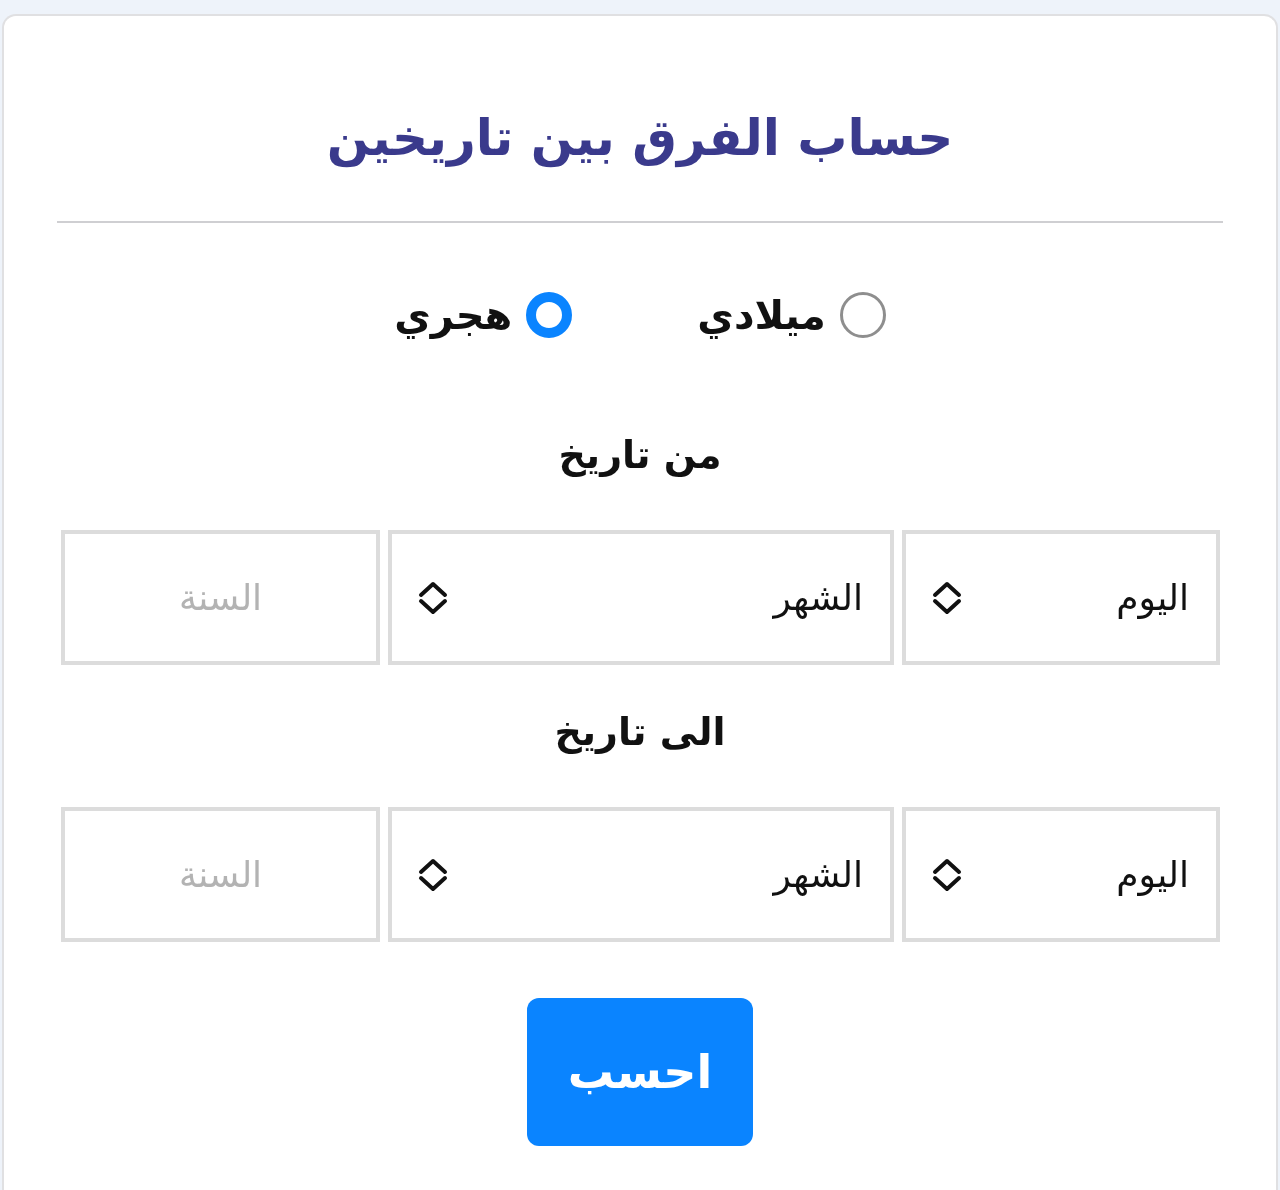  I want to click on section-heading: من تاريخ, so click(640, 455).